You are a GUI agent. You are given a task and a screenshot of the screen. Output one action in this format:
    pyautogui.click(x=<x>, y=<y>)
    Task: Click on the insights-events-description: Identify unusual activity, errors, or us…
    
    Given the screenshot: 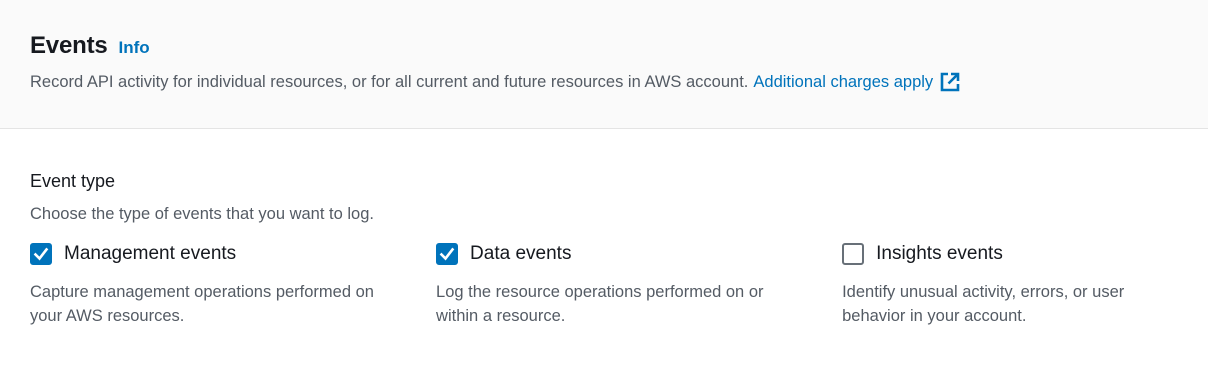 What is the action you would take?
    pyautogui.click(x=983, y=304)
    